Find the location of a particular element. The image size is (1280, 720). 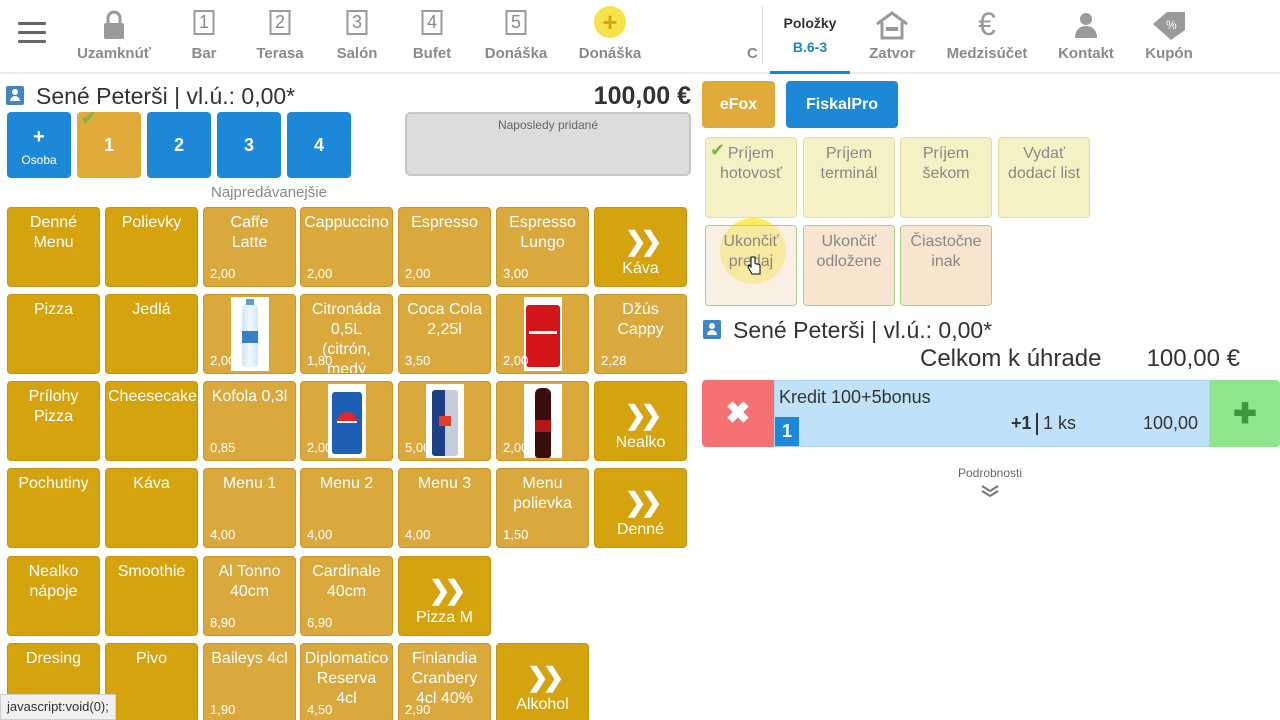

chevron-double-down-icon is located at coordinates (990, 491).